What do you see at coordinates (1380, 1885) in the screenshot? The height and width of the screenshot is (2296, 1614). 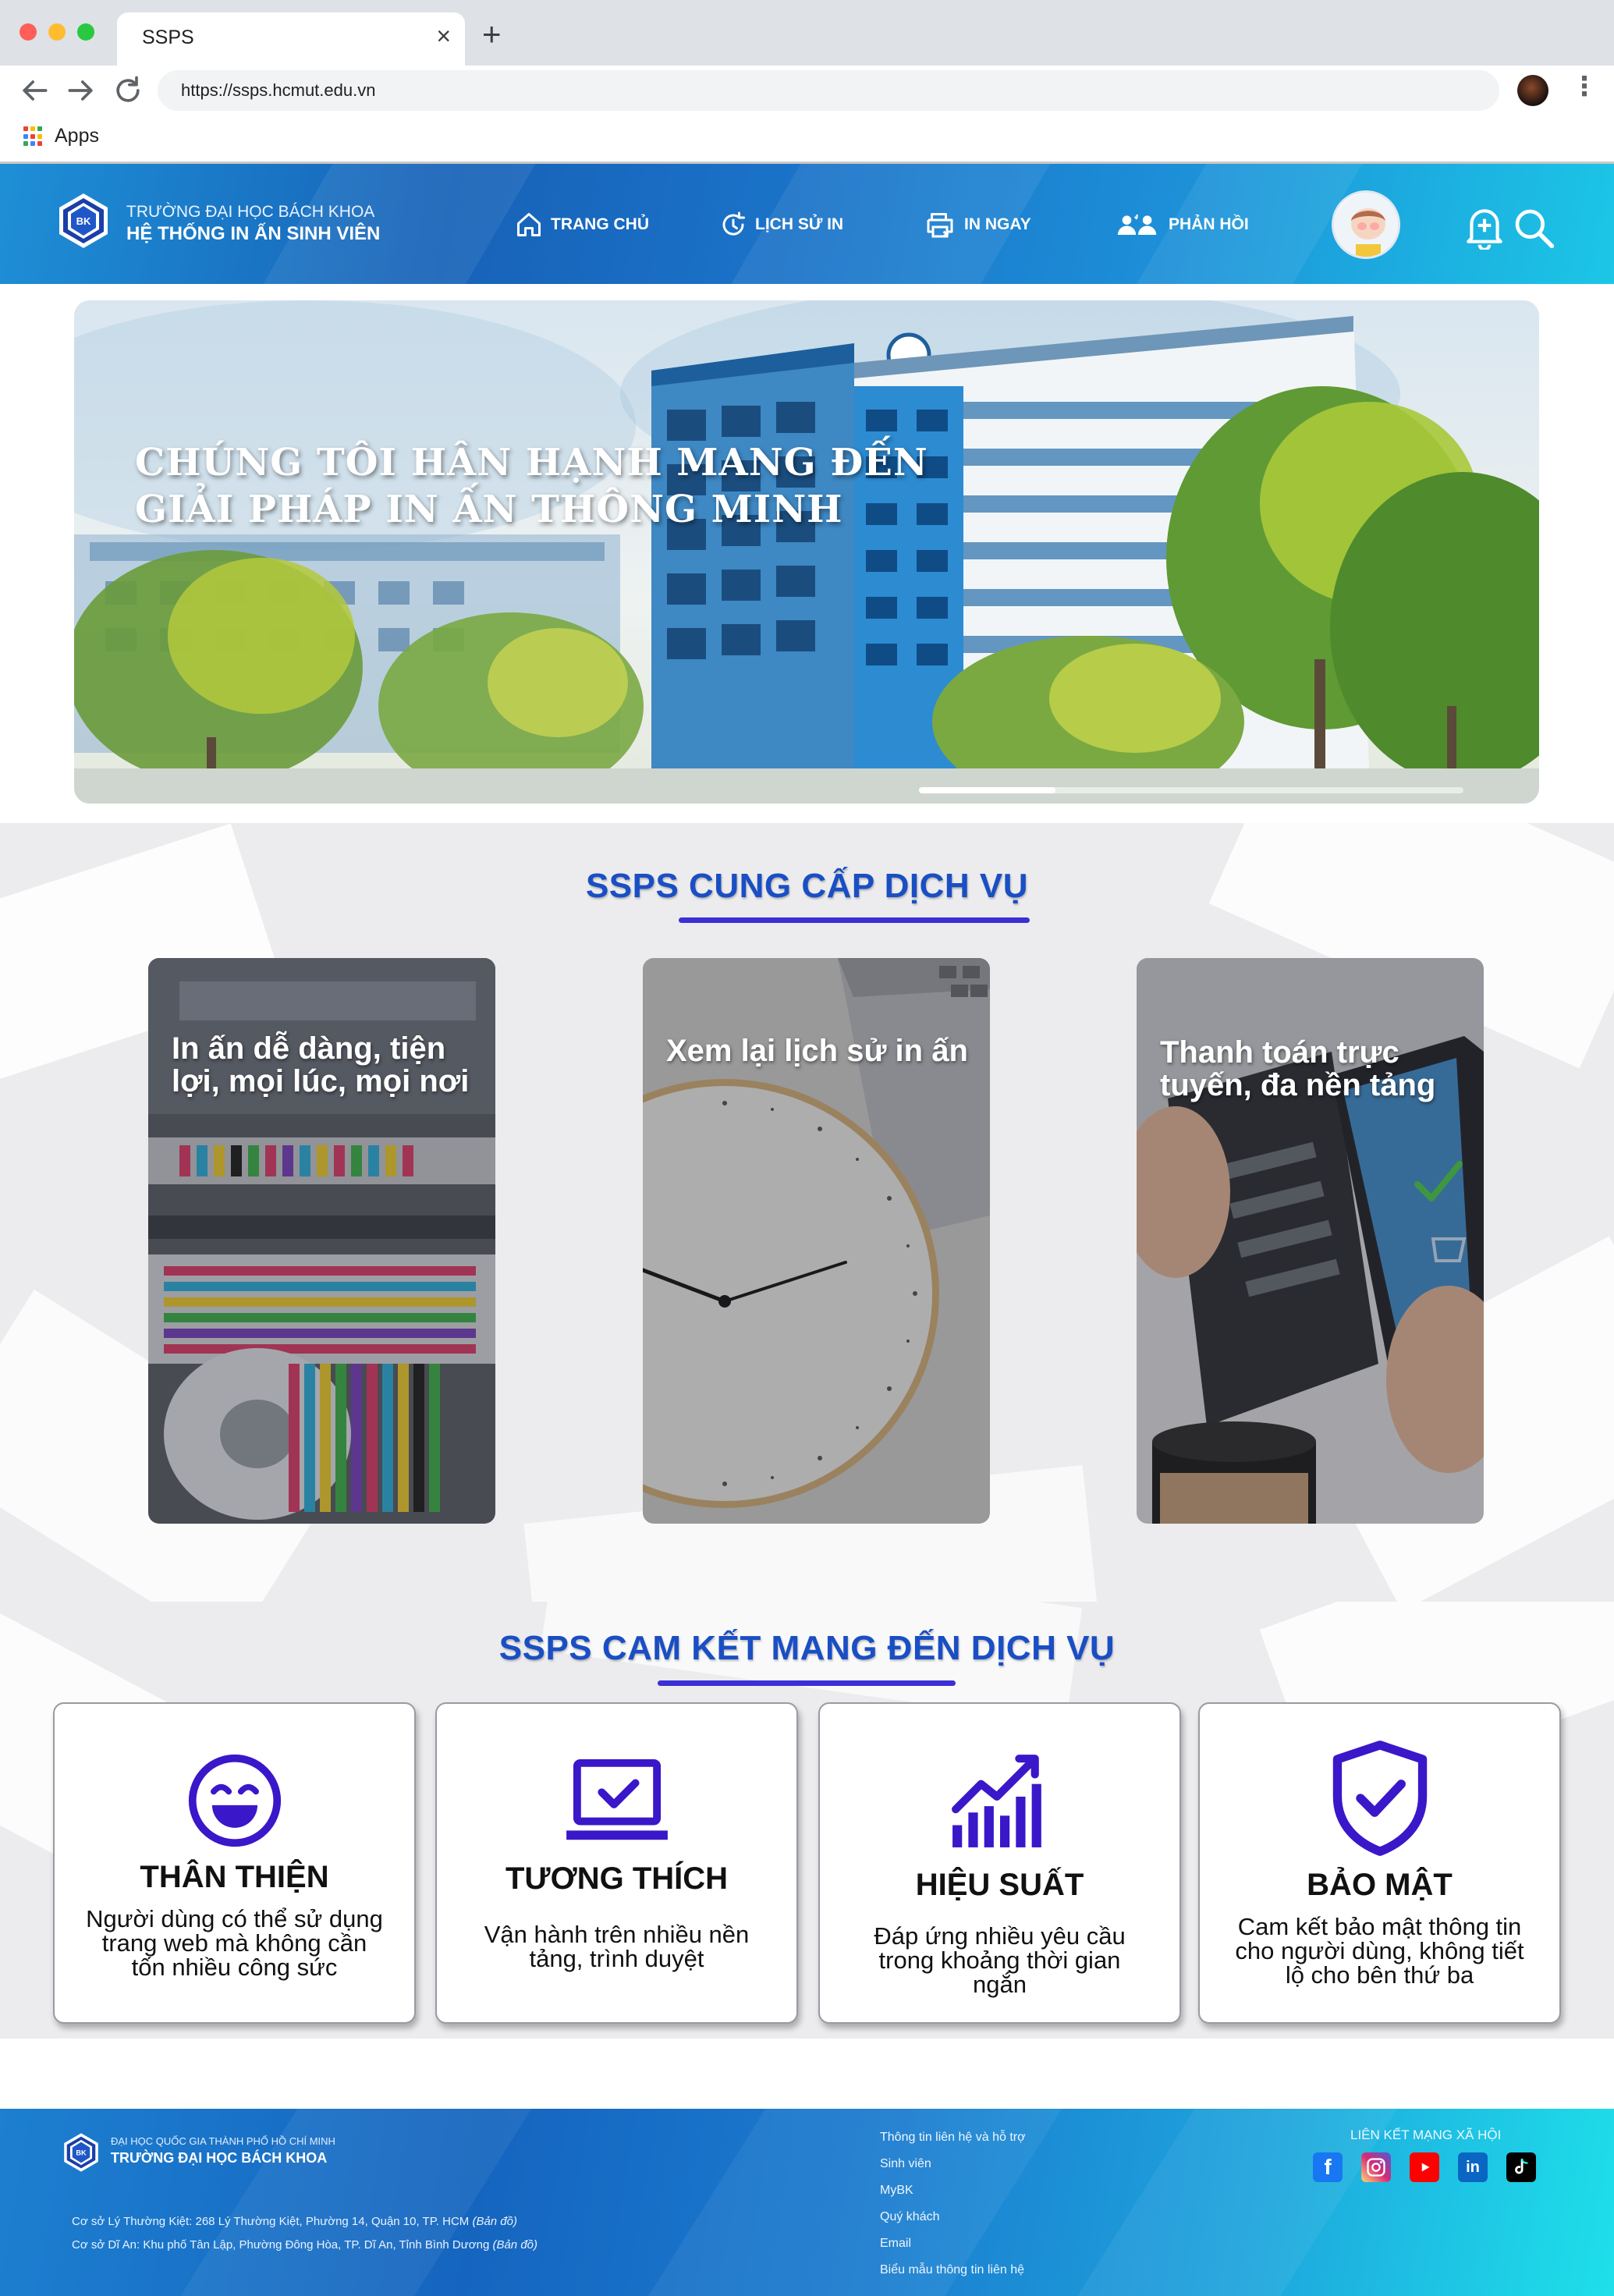 I see `commitment-heading: BẢO MẬT` at bounding box center [1380, 1885].